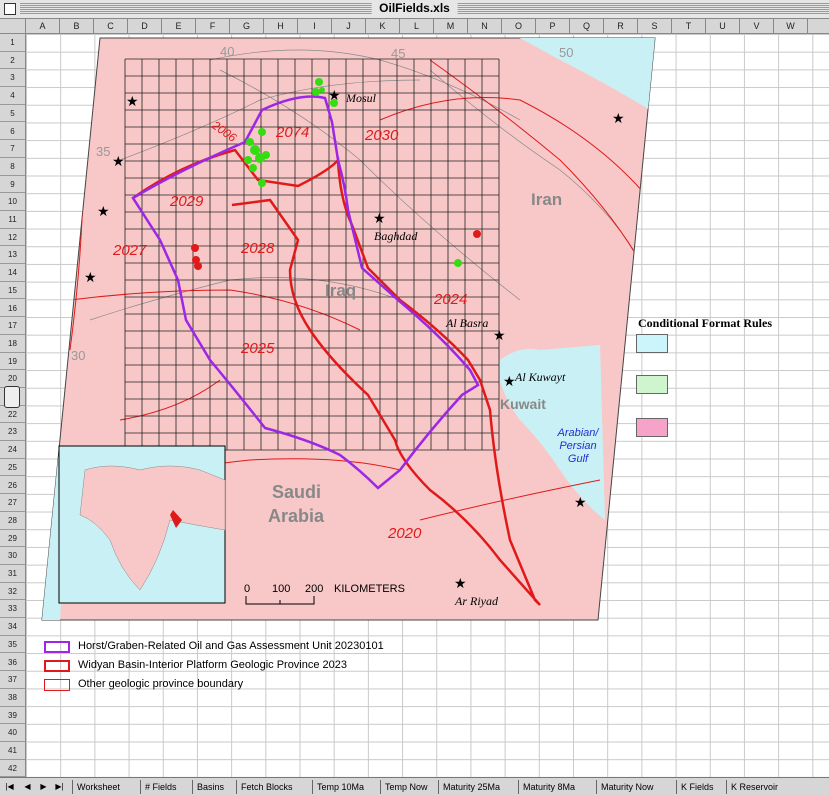  What do you see at coordinates (59, 786) in the screenshot?
I see `last-sheet-button: ▶|` at bounding box center [59, 786].